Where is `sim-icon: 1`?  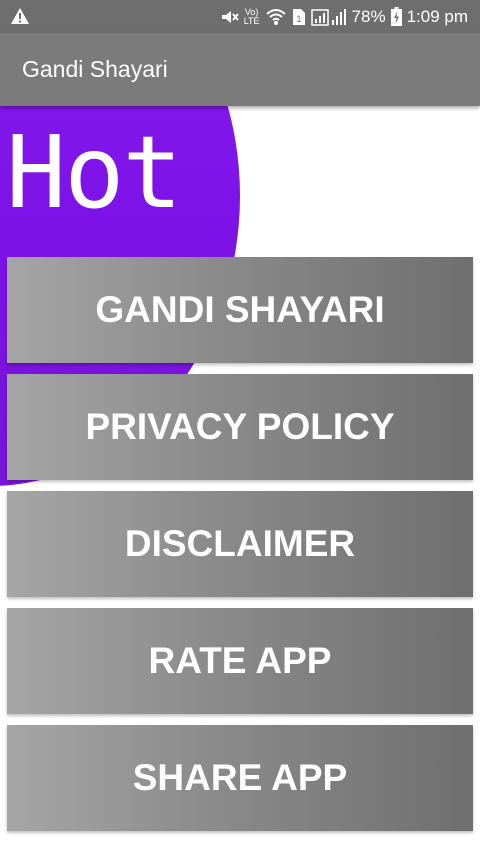
sim-icon: 1 is located at coordinates (299, 17).